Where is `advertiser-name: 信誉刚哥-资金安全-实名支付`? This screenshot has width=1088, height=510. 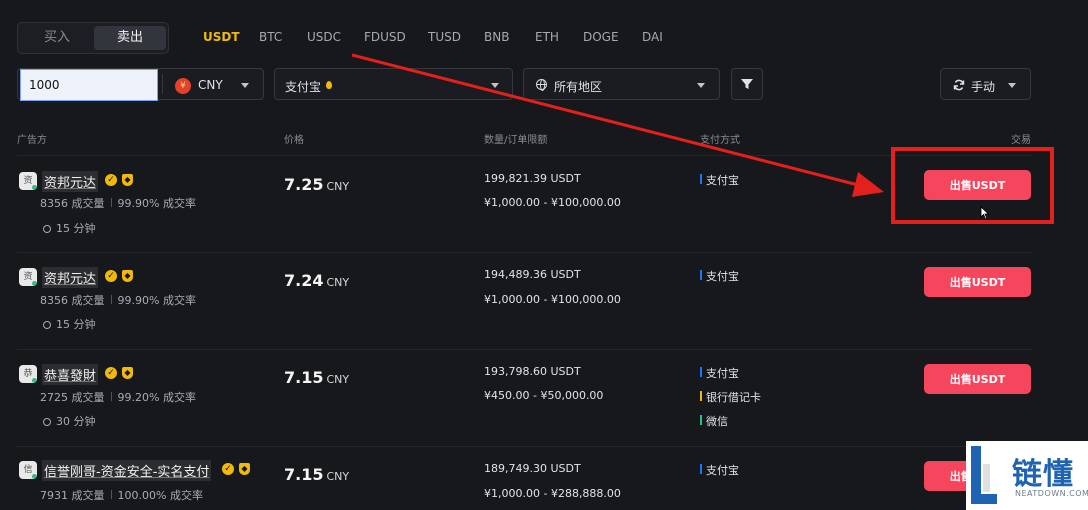 advertiser-name: 信誉刚哥-资金安全-实名支付 is located at coordinates (127, 470).